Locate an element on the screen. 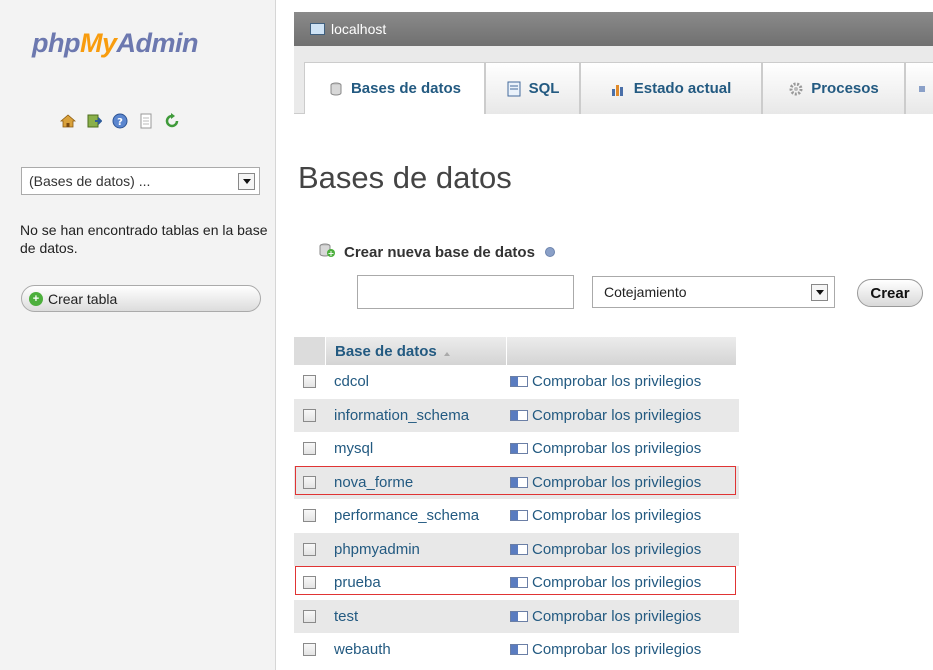 This screenshot has height=670, width=933. create-database-heading: + Crear nueva base de datos is located at coordinates (436, 252).